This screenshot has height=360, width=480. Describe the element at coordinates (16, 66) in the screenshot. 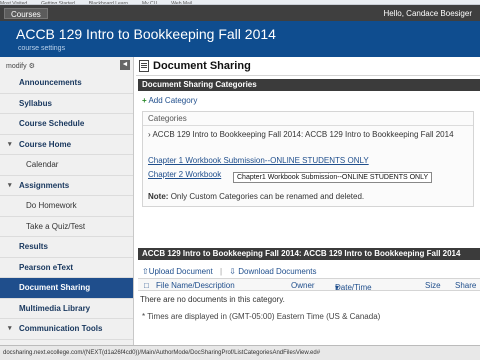

I see `modify-label: modify` at that location.